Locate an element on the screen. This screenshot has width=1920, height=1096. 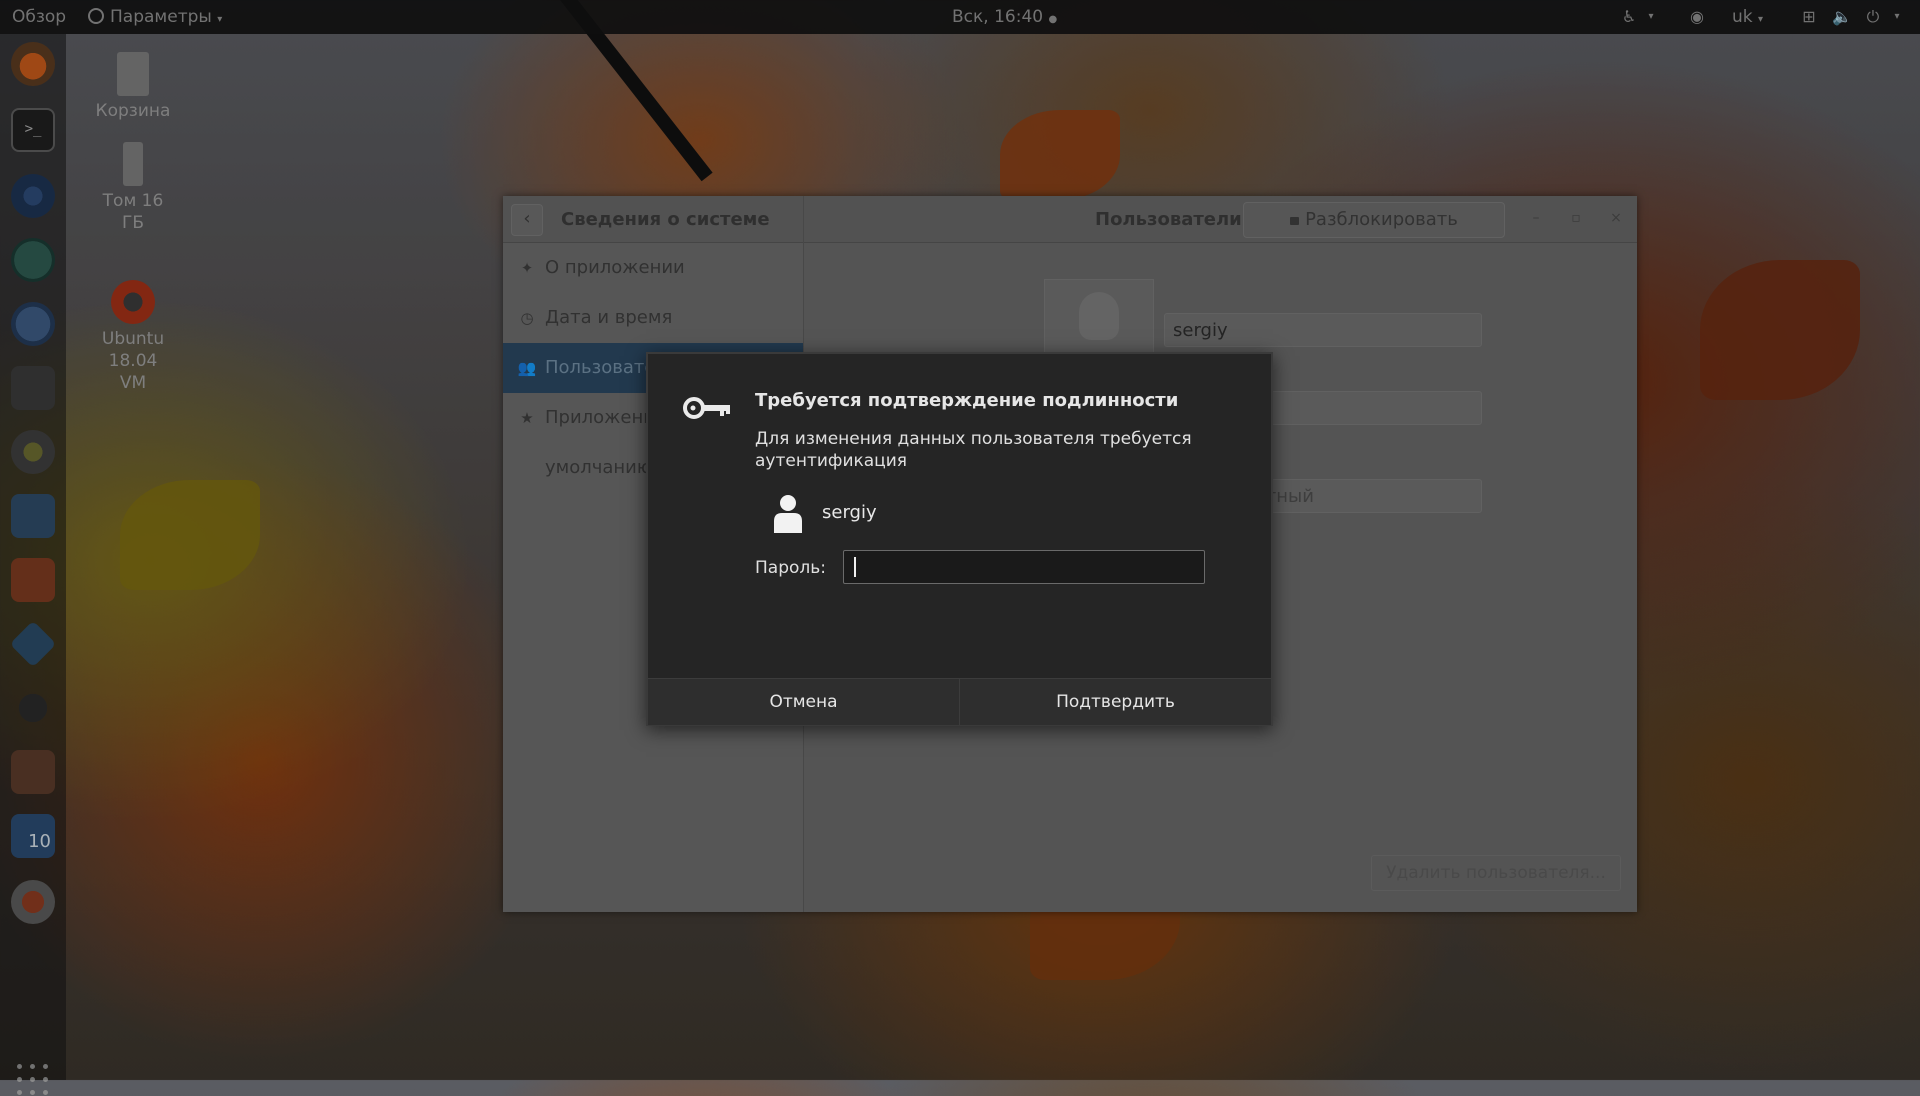
lock-icon is located at coordinates (1295, 221).